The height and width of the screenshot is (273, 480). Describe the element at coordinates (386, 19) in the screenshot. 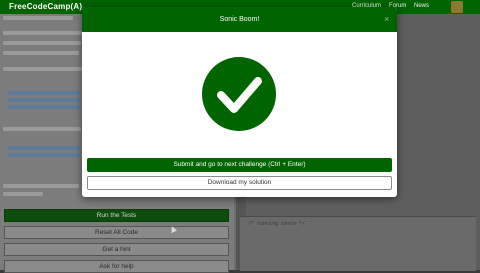

I see `close-icon: ×` at that location.